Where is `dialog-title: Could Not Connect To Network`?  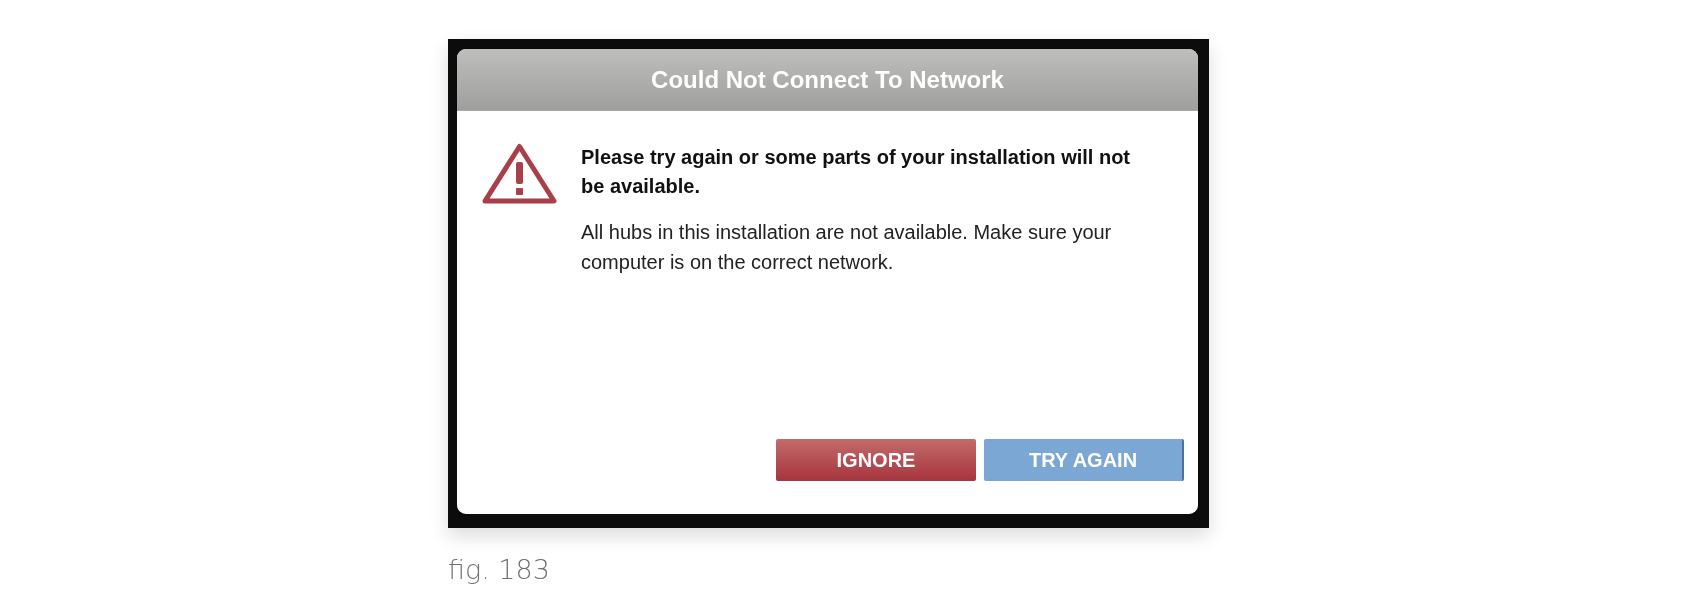 dialog-title: Could Not Connect To Network is located at coordinates (827, 79).